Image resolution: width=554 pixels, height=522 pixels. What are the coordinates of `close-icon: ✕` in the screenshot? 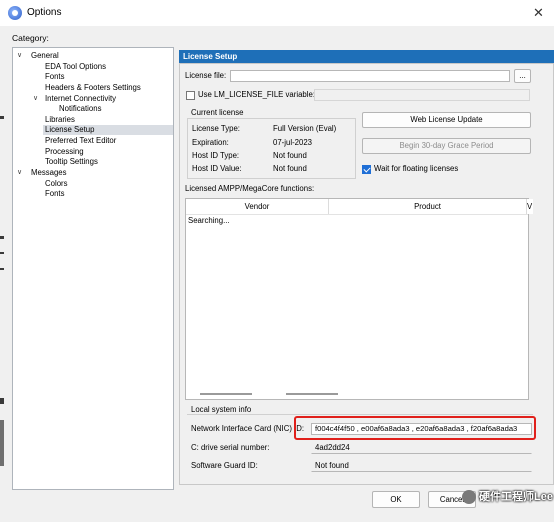 It's located at (538, 13).